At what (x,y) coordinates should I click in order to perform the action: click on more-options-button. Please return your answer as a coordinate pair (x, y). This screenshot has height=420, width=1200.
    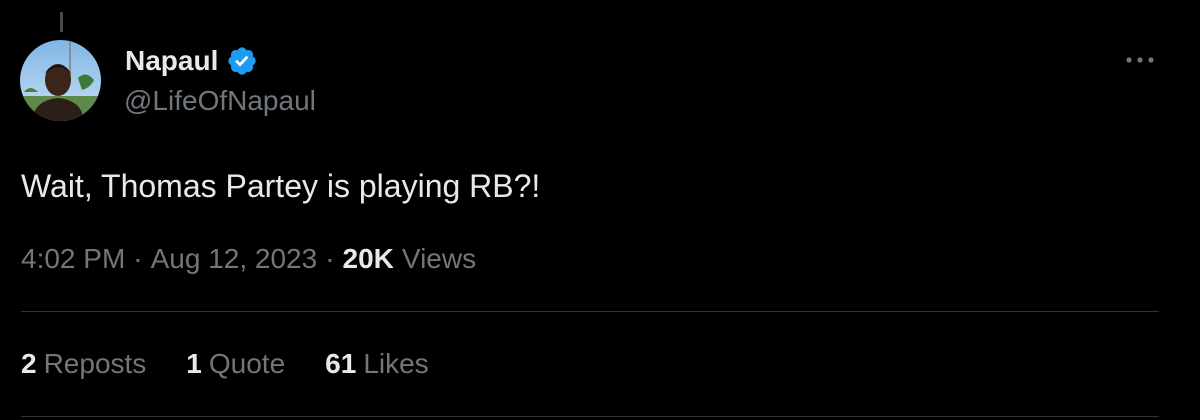
    Looking at the image, I should click on (1140, 60).